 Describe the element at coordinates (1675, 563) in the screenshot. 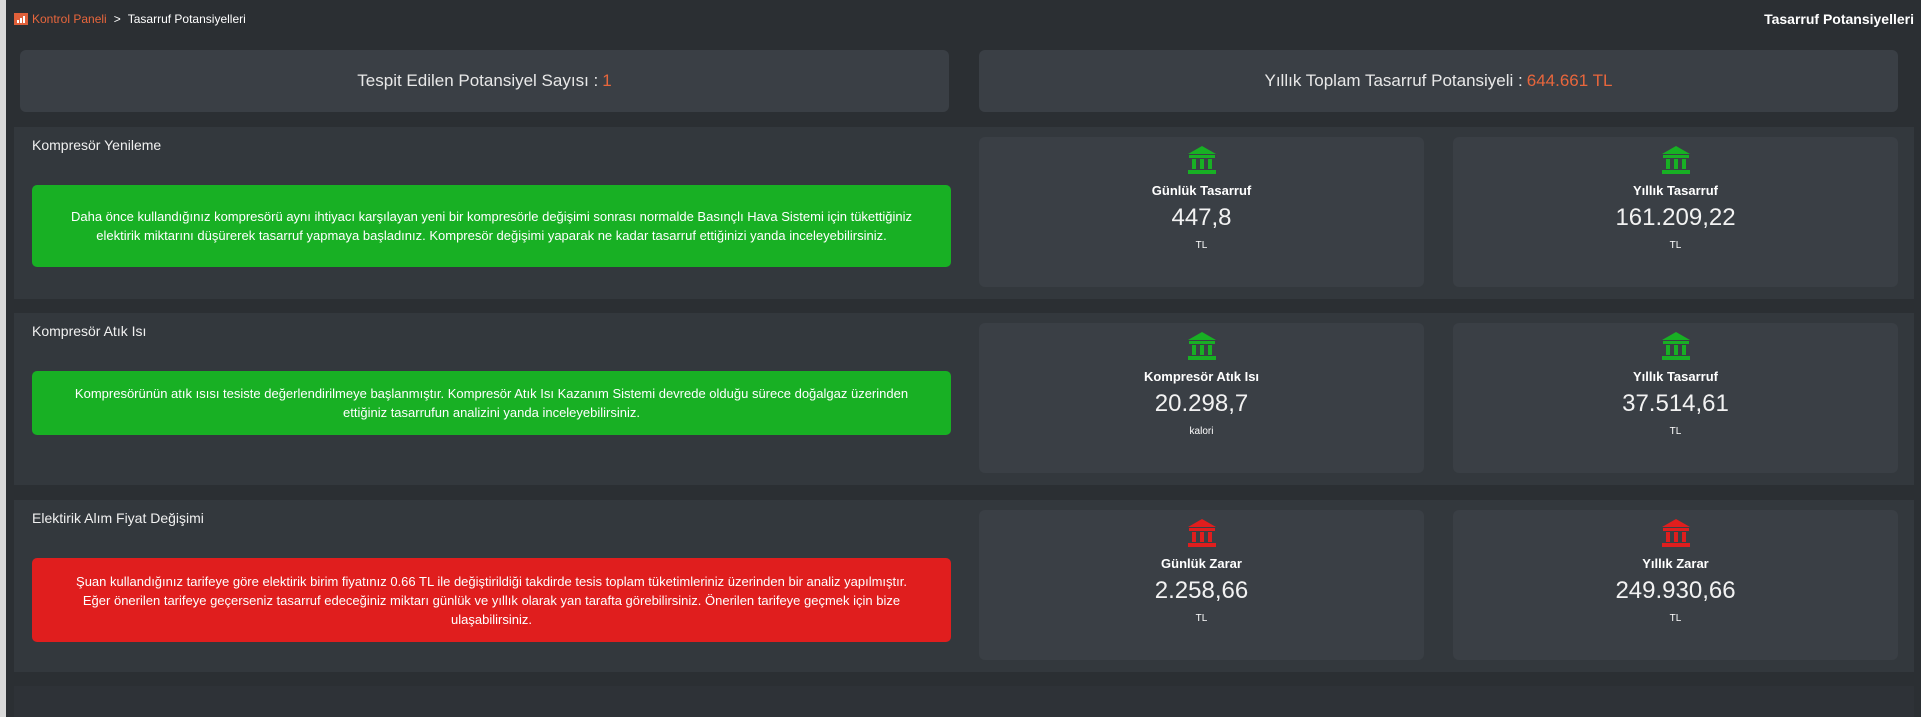

I see `card-label: Yıllık Zarar` at that location.